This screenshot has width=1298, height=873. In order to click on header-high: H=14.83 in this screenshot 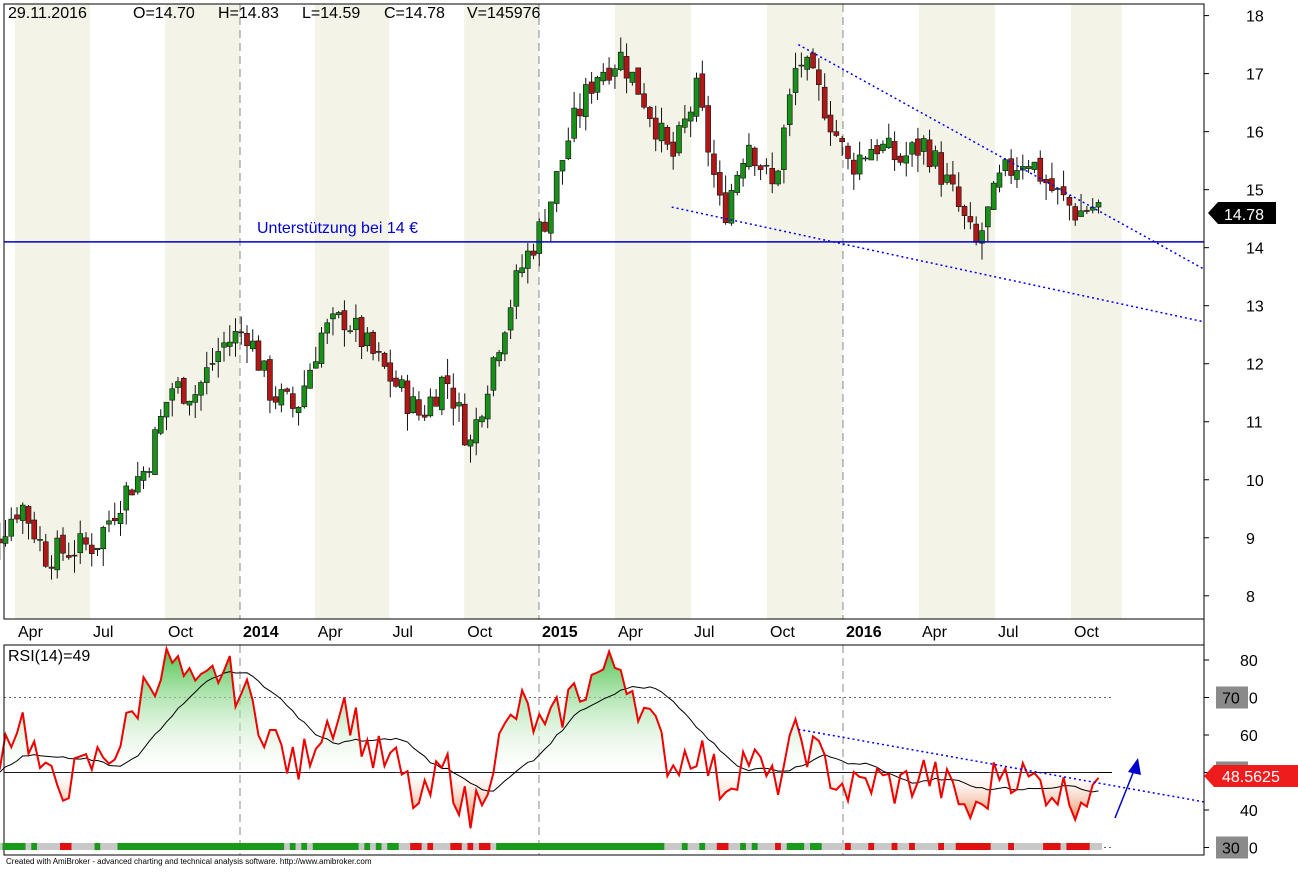, I will do `click(248, 13)`.